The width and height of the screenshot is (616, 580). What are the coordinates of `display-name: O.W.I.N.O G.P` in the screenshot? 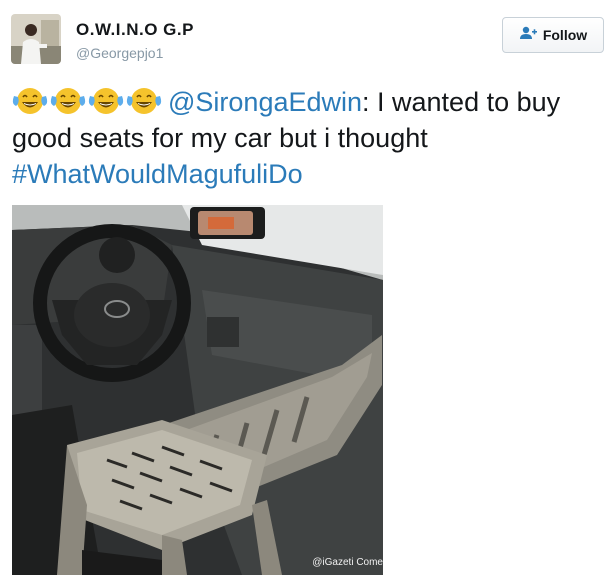 It's located at (135, 30).